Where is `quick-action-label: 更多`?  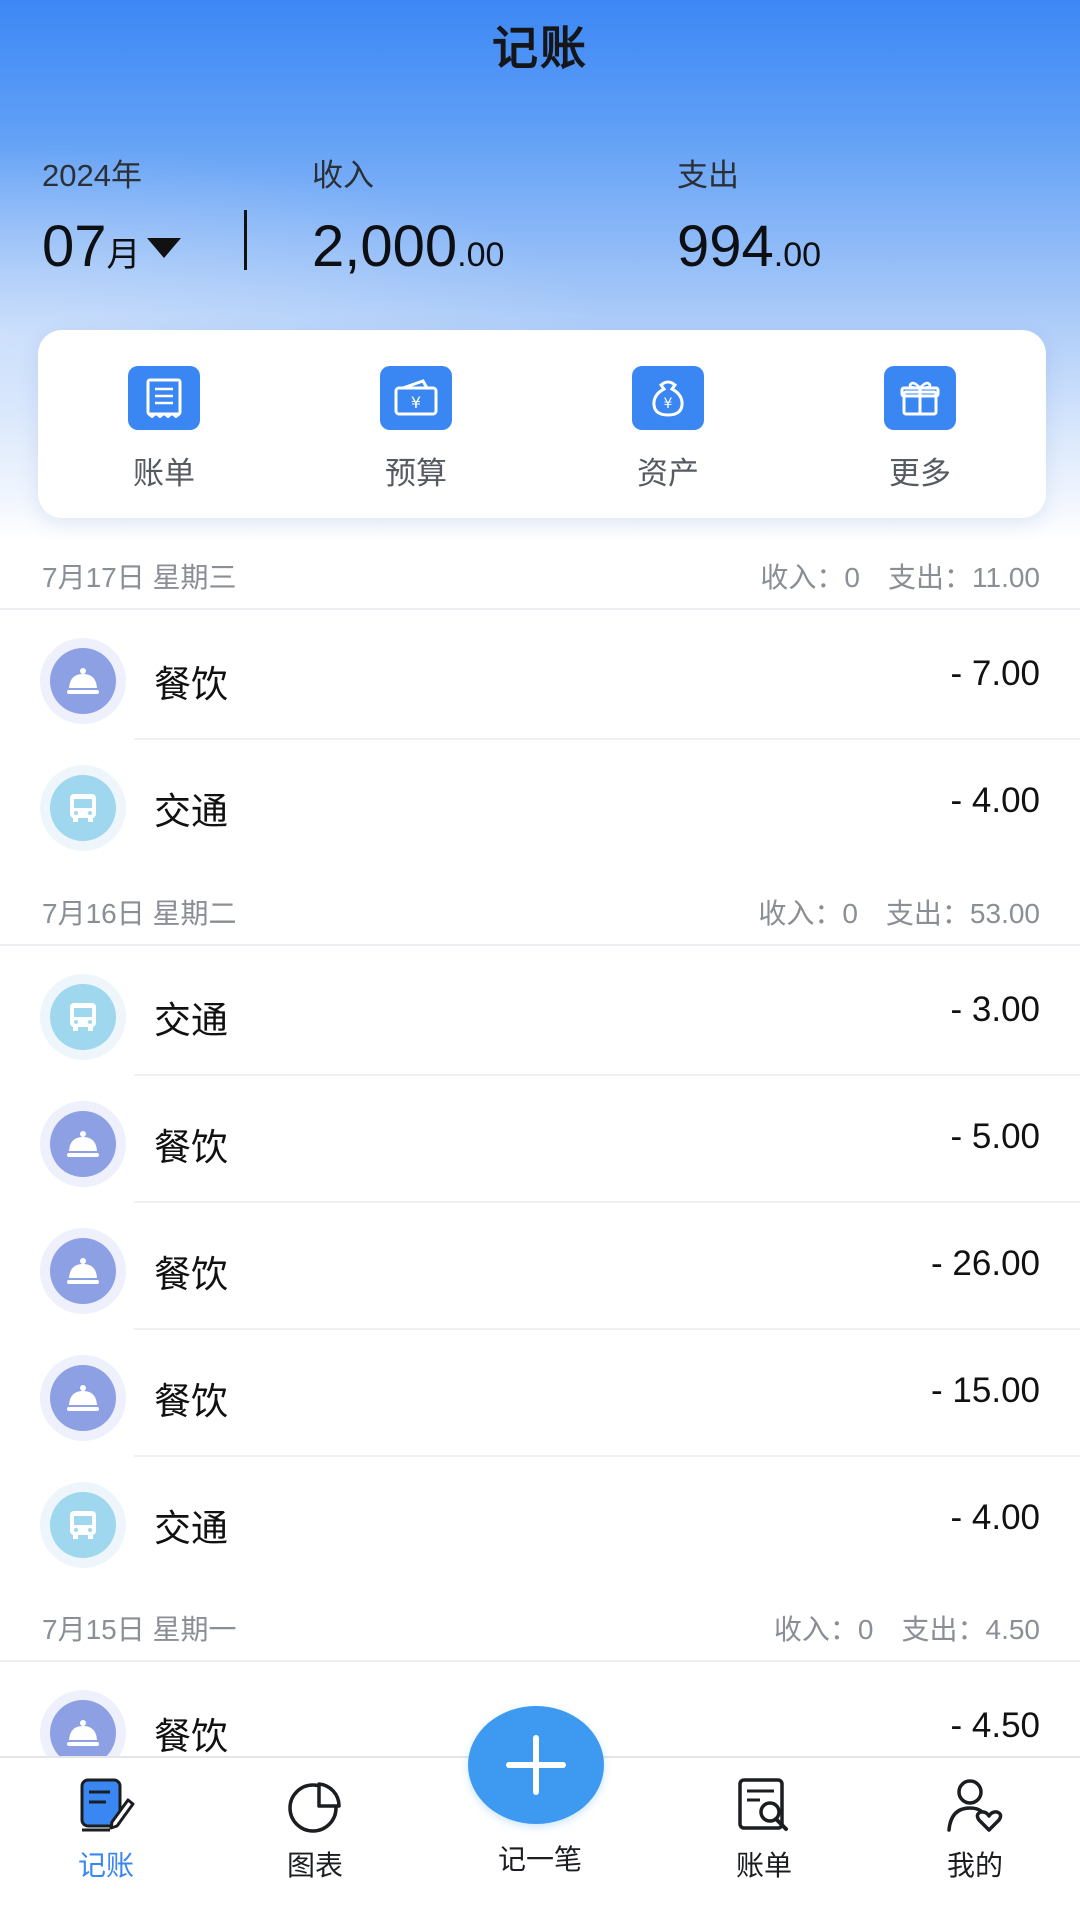 quick-action-label: 更多 is located at coordinates (920, 473).